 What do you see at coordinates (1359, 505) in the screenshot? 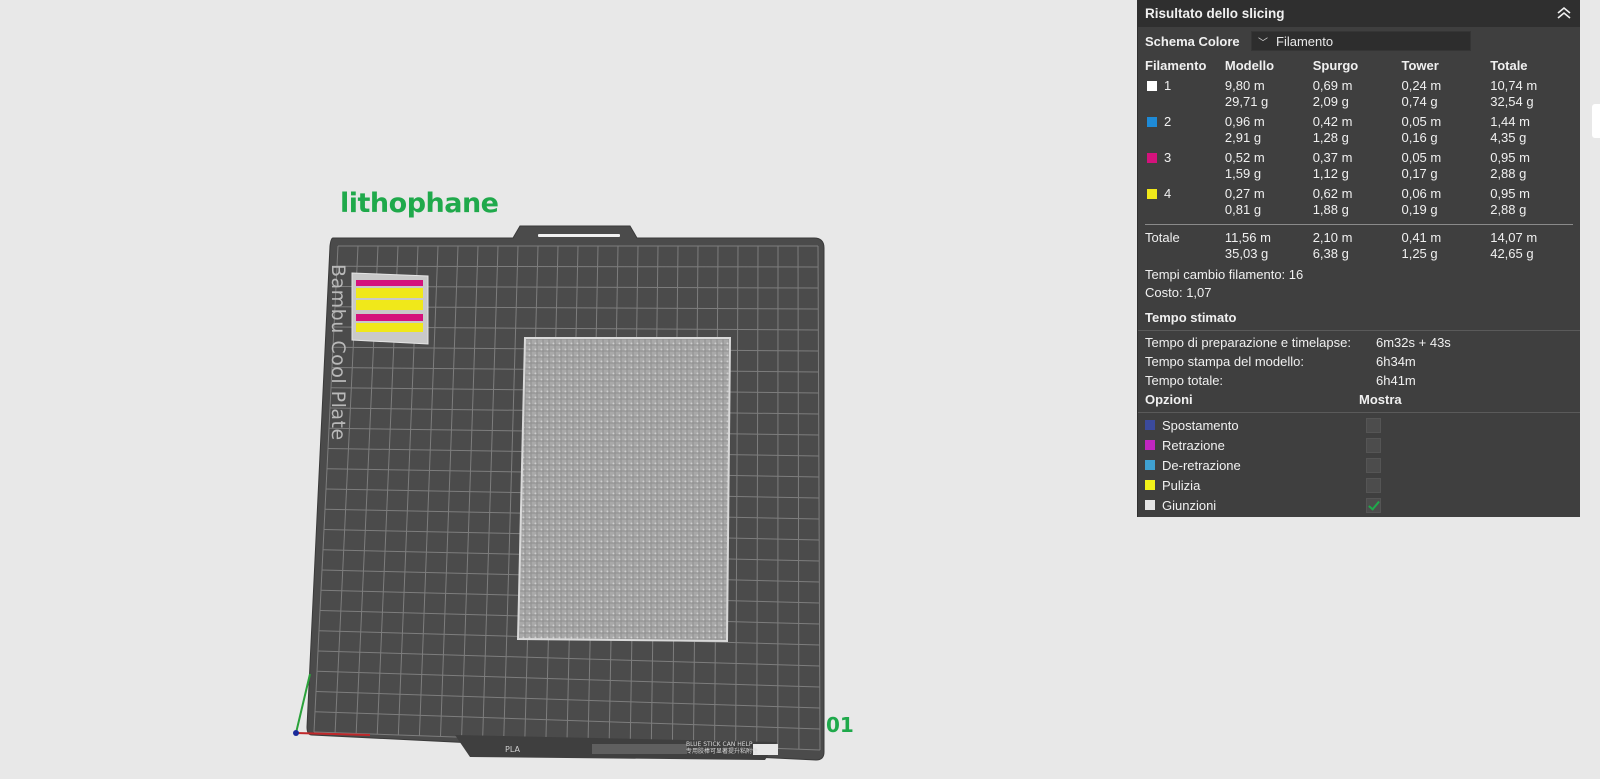
I see `option-row: Giunzioni` at bounding box center [1359, 505].